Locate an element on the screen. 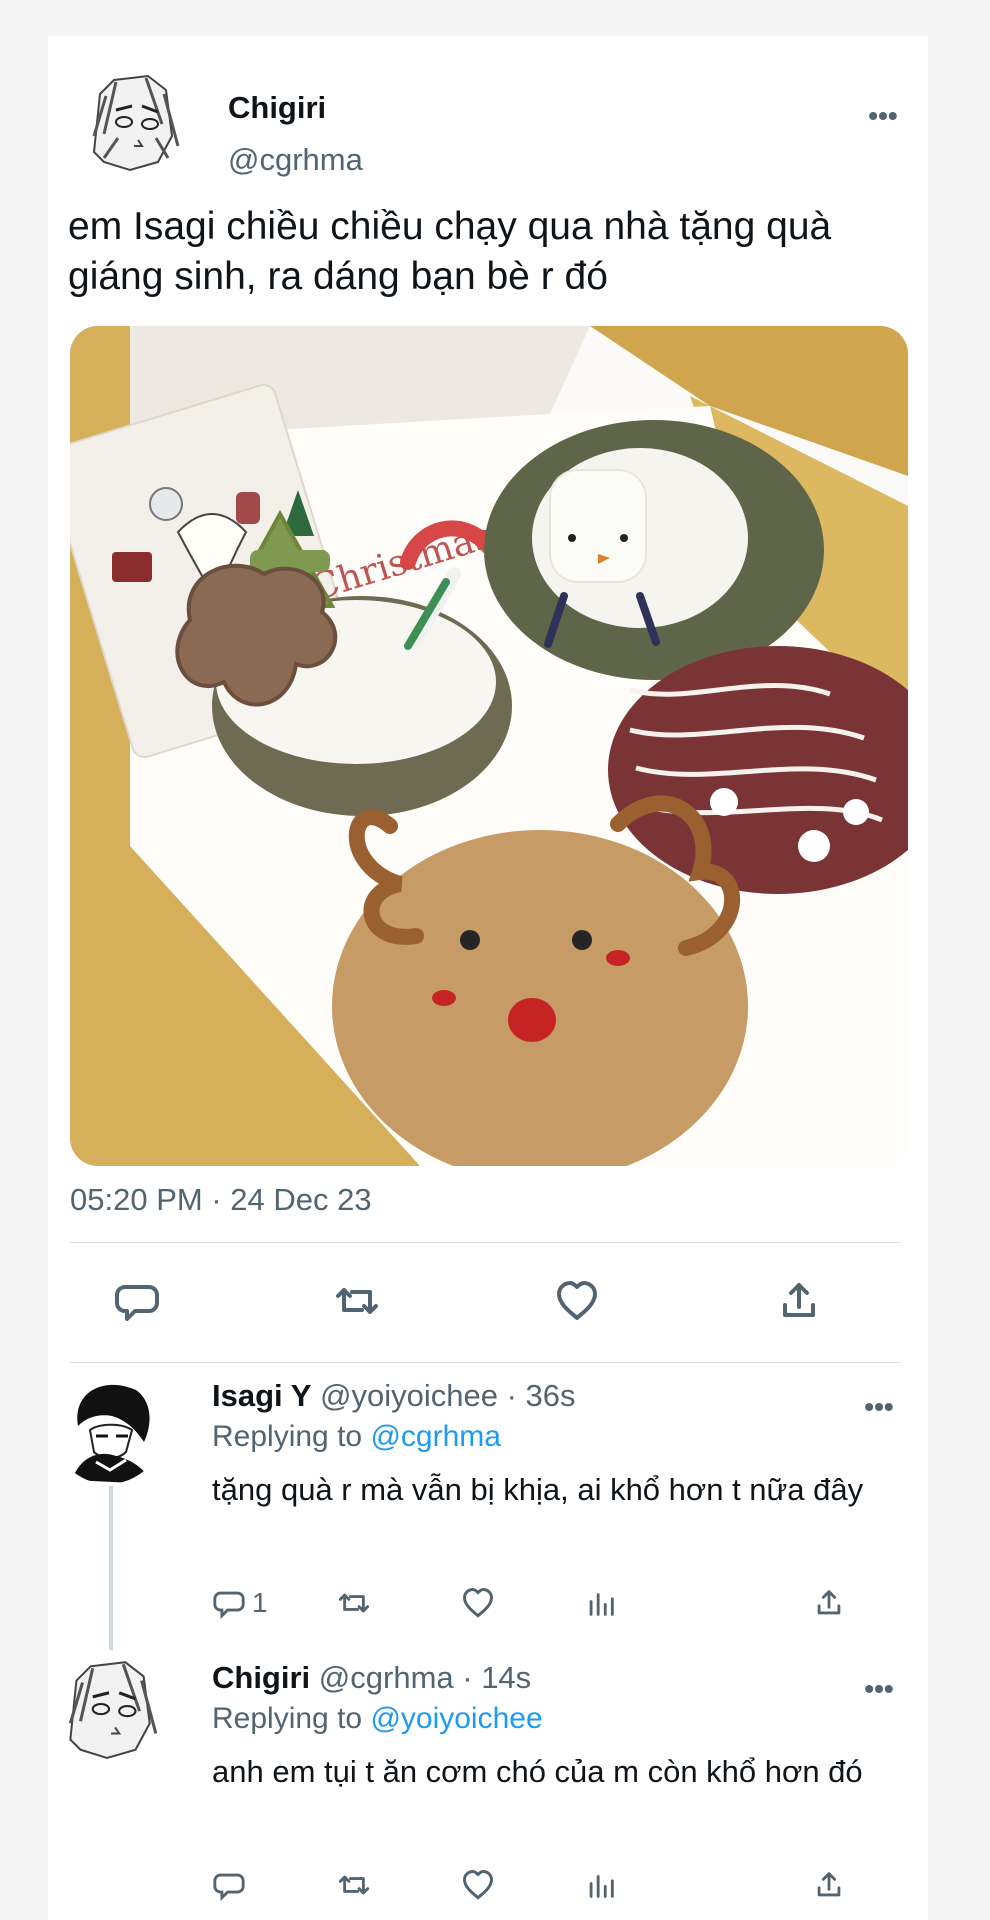  replying-to-line: Replying to @cgrhma is located at coordinates (356, 1437).